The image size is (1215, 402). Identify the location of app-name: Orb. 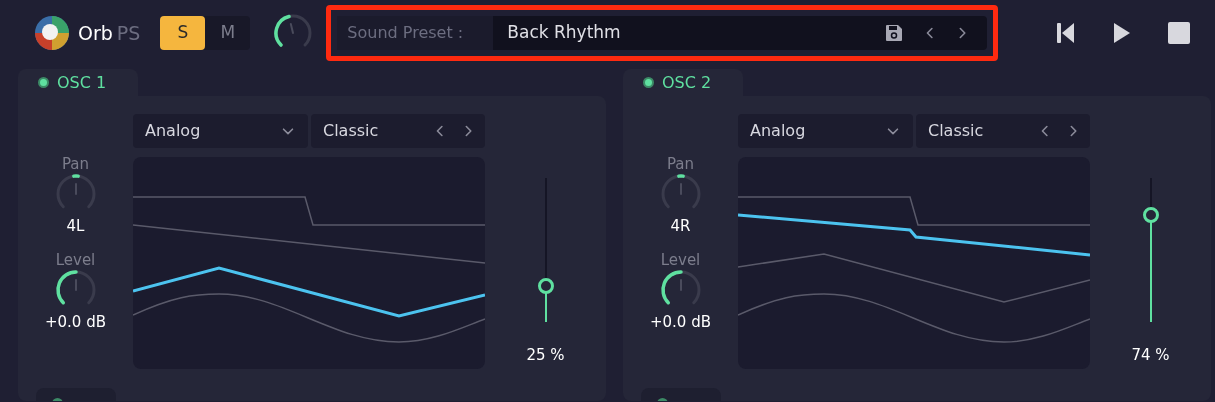
(95, 33).